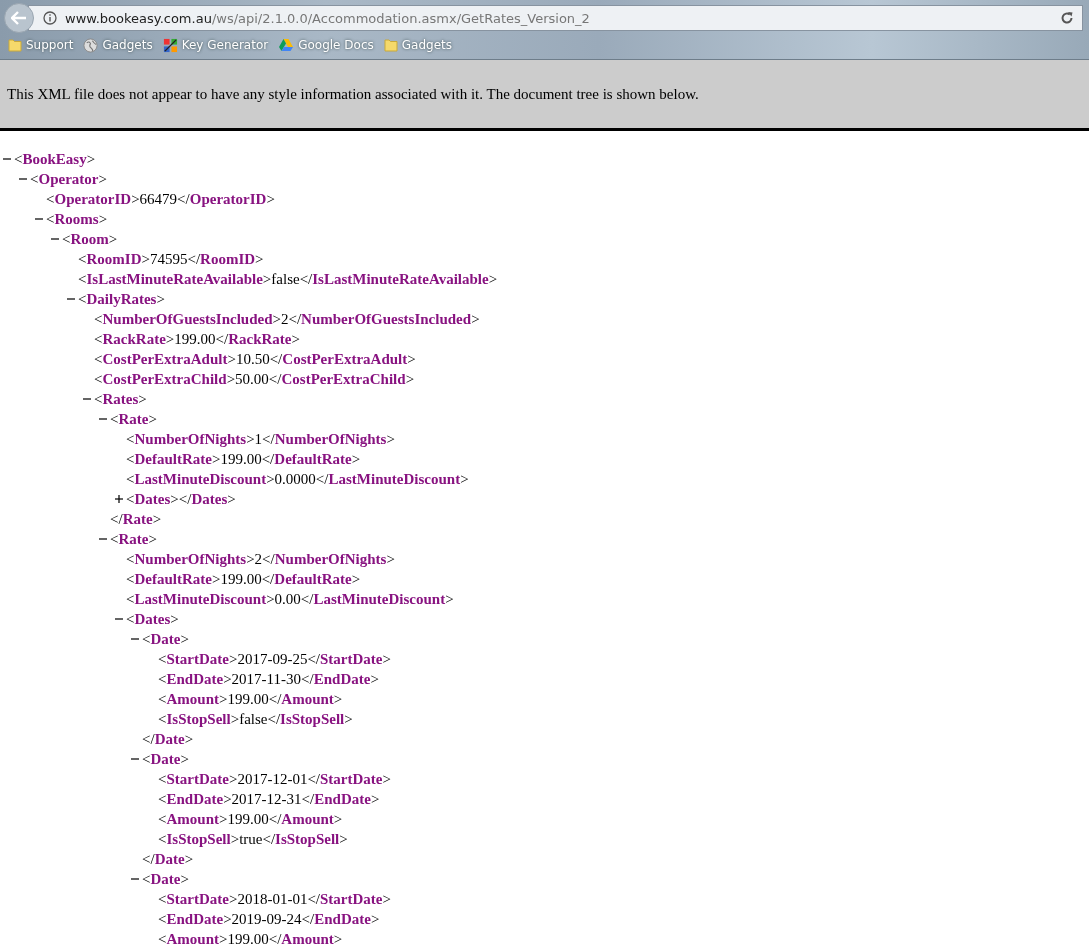  I want to click on grid-icon, so click(170, 45).